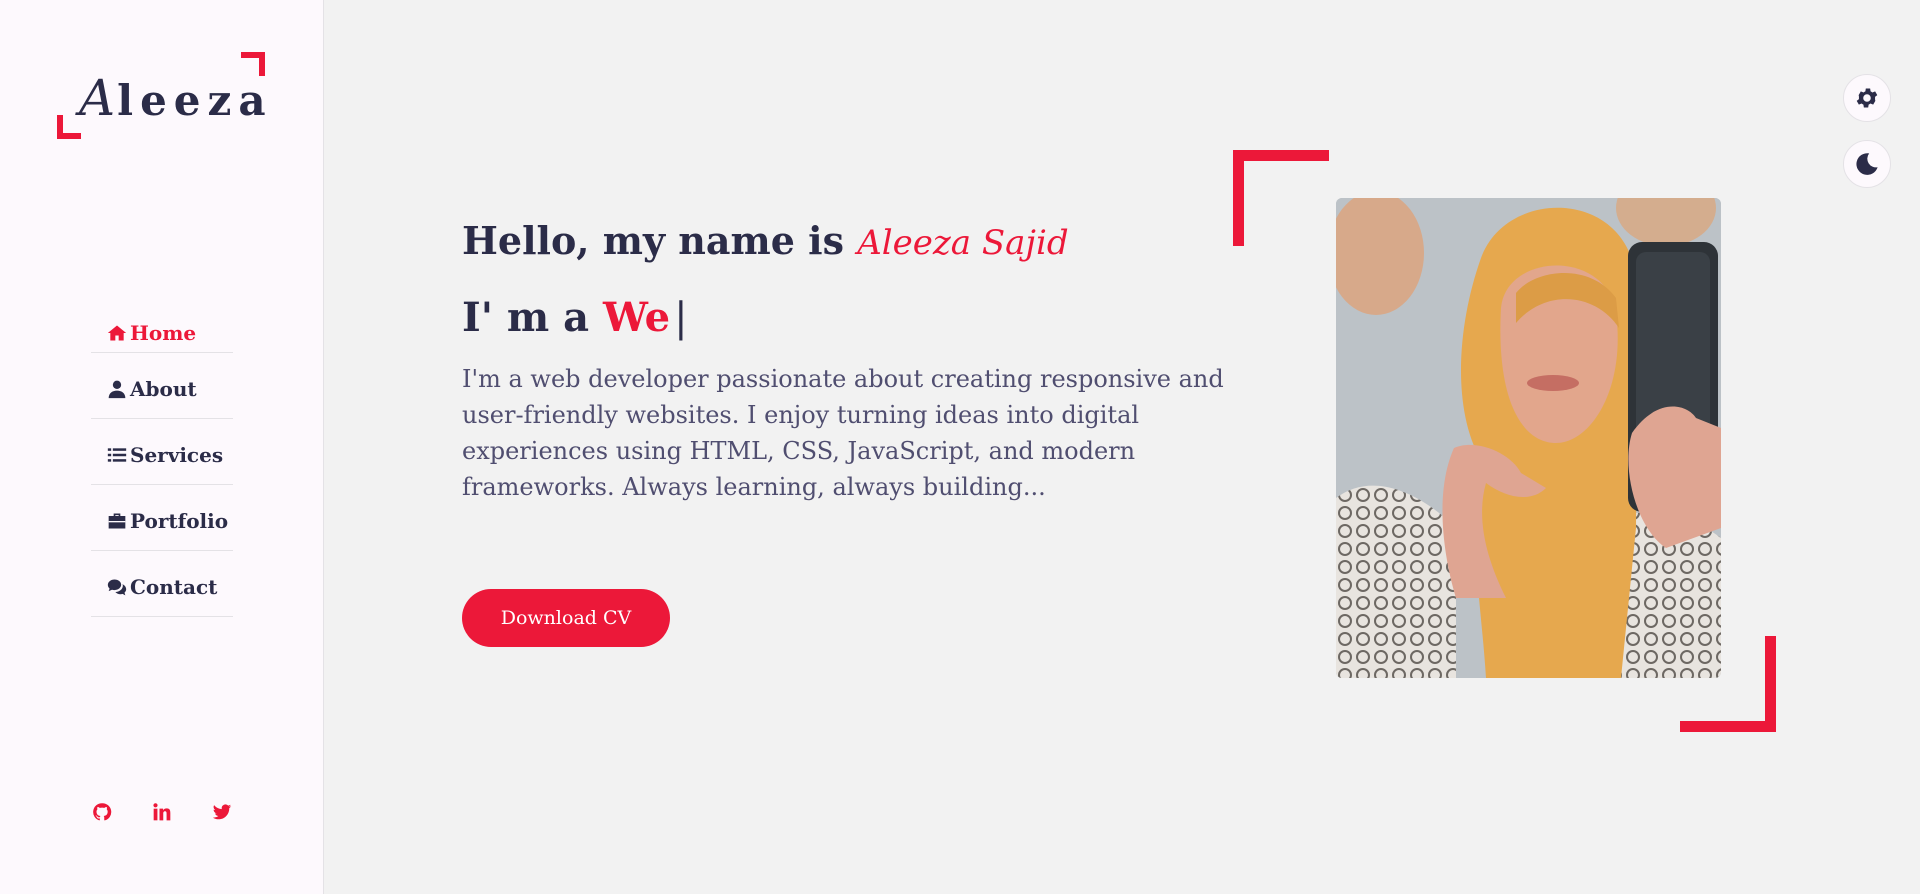 The width and height of the screenshot is (1920, 894). I want to click on linkedin-link, so click(162, 812).